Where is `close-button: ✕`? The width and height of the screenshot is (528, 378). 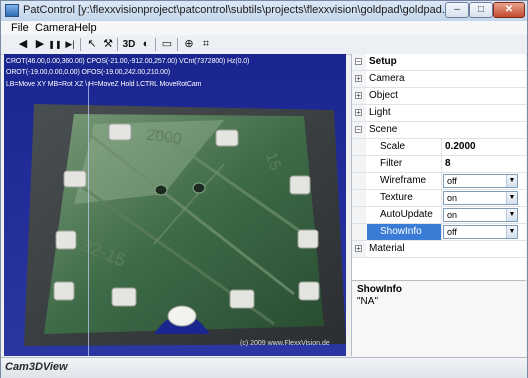 close-button: ✕ is located at coordinates (509, 10).